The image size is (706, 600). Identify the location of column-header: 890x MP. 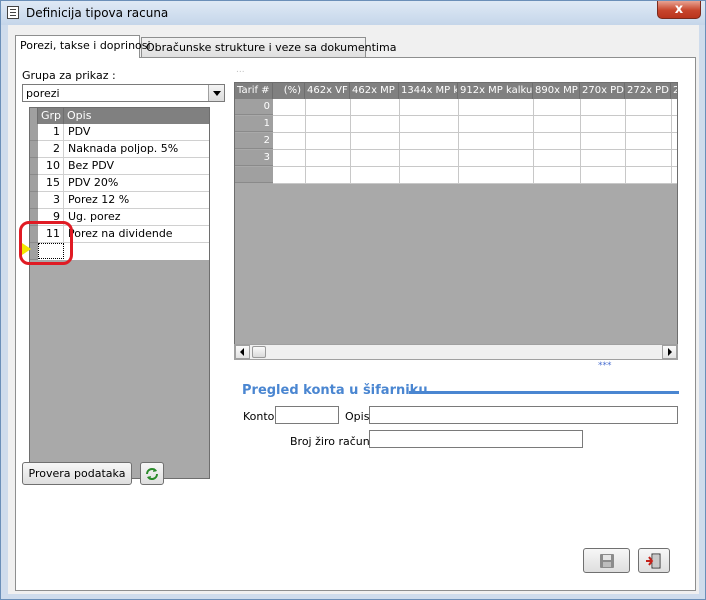
(556, 91).